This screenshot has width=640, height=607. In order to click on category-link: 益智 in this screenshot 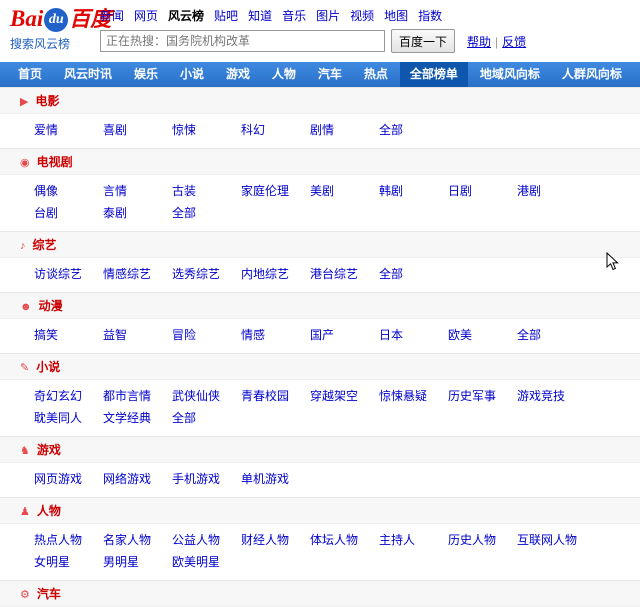, I will do `click(137, 335)`.